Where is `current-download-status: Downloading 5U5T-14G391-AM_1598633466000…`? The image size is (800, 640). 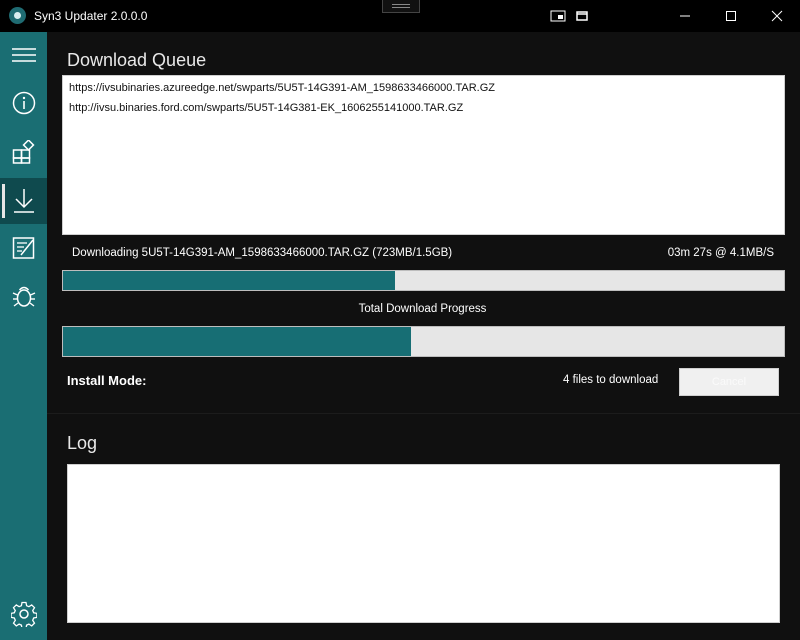
current-download-status: Downloading 5U5T-14G391-AM_1598633466000… is located at coordinates (262, 253).